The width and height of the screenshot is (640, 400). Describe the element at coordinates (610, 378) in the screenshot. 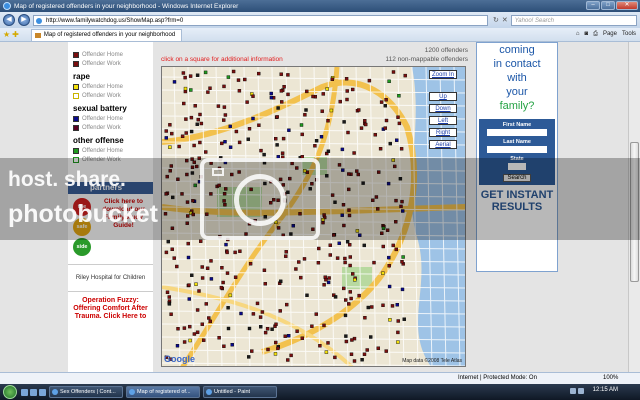

I see `zoom-level: 100%` at that location.